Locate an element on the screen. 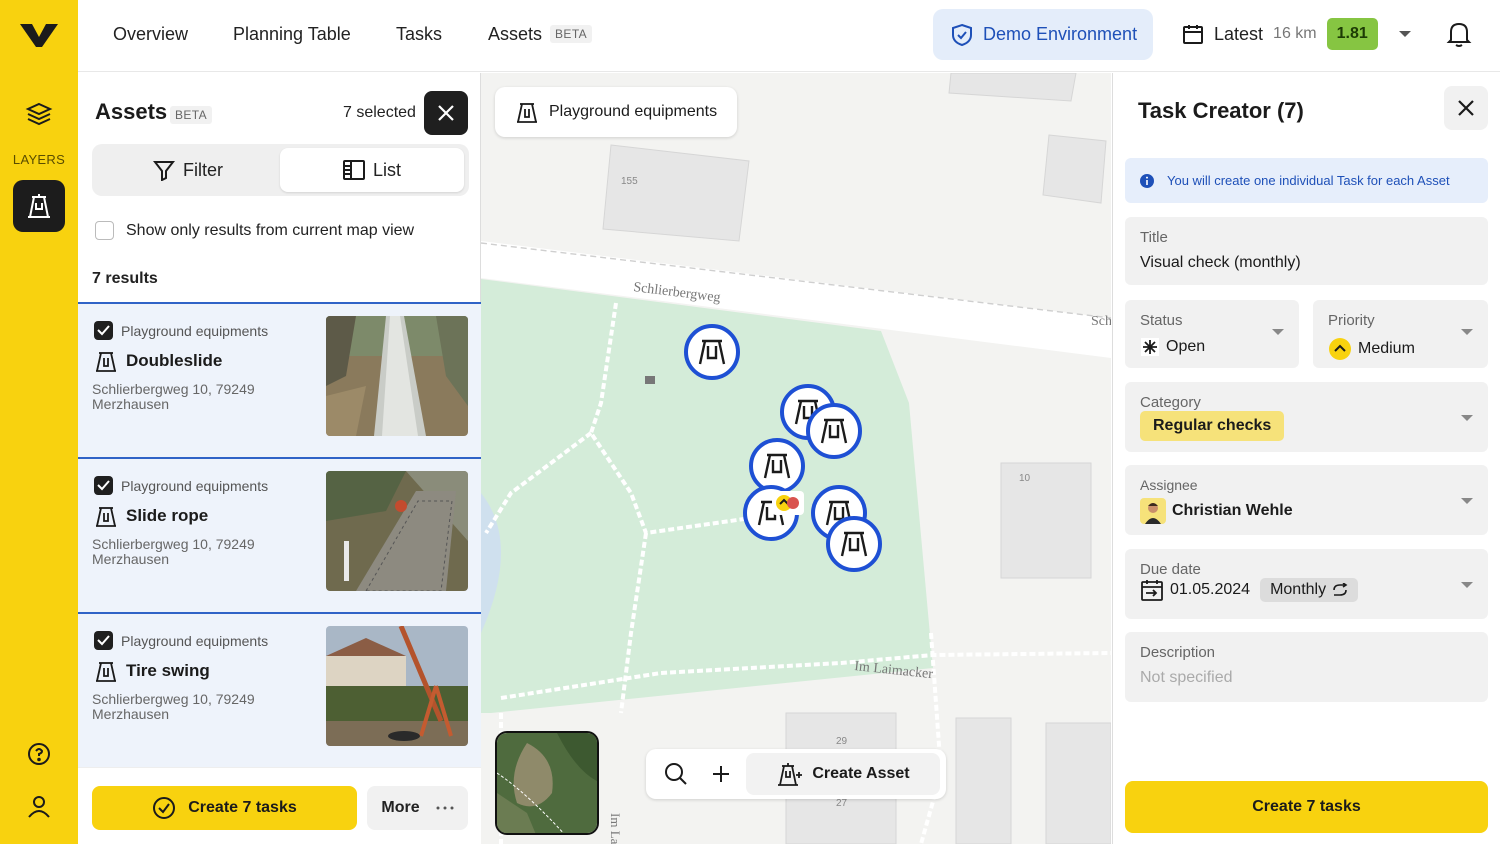  layers-label: LAYERS is located at coordinates (39, 159).